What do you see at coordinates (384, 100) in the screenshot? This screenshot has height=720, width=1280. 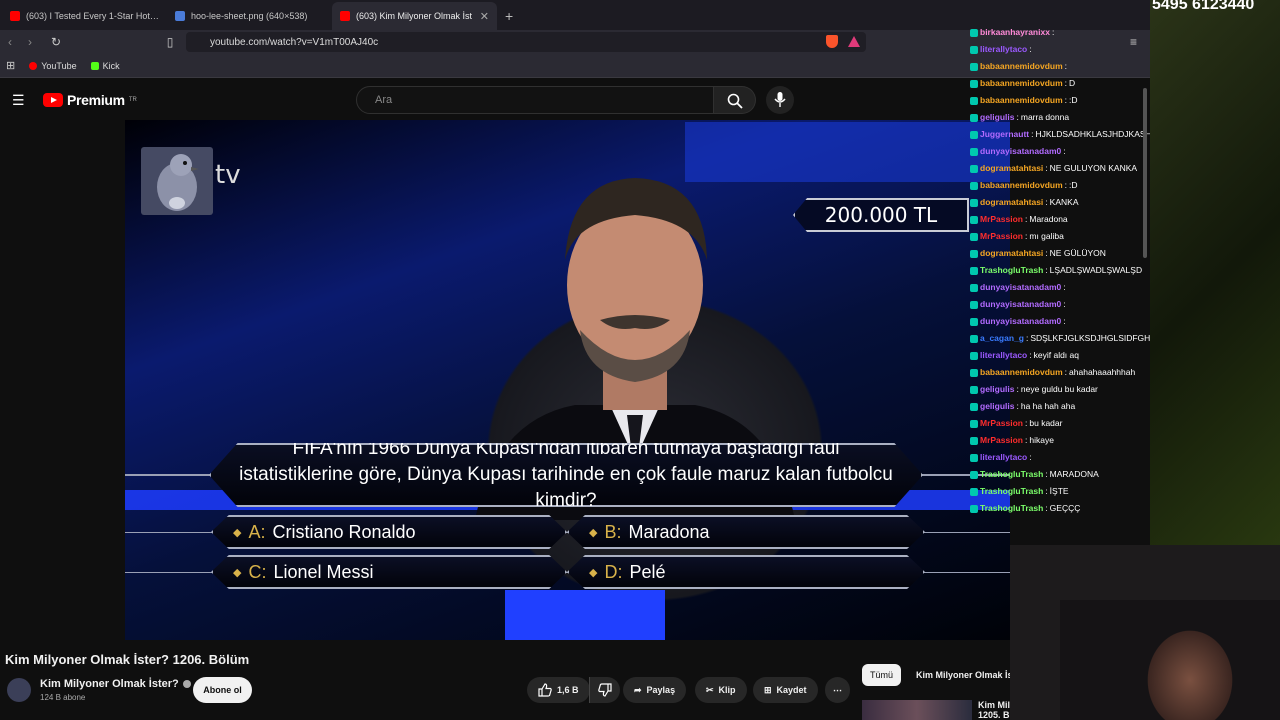 I see `search-placeholder: Ara` at bounding box center [384, 100].